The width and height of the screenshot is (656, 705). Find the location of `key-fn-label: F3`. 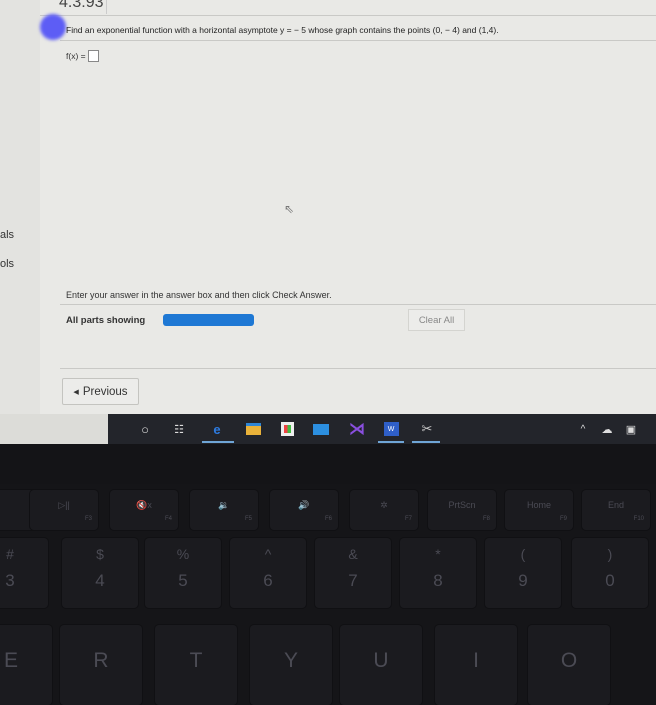

key-fn-label: F3 is located at coordinates (88, 519).